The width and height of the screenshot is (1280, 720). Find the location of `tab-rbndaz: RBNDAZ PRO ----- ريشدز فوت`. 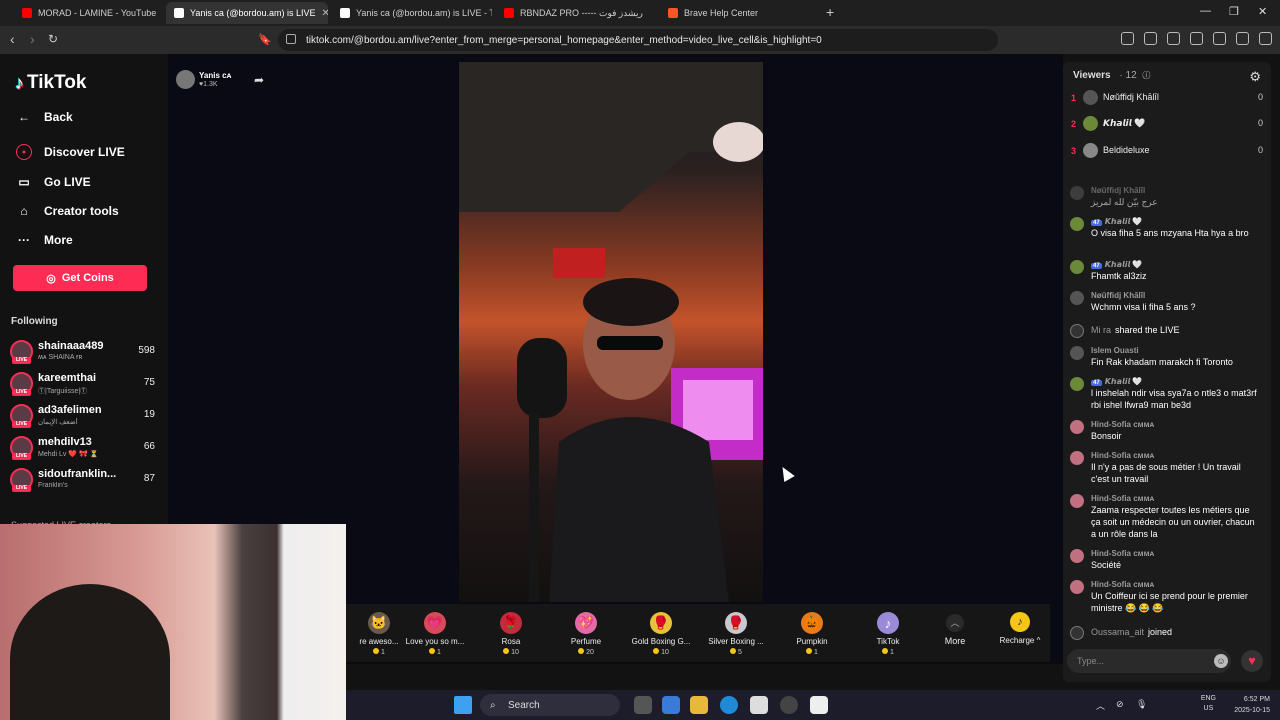

tab-rbndaz: RBNDAZ PRO ----- ريشدز فوت is located at coordinates (576, 13).